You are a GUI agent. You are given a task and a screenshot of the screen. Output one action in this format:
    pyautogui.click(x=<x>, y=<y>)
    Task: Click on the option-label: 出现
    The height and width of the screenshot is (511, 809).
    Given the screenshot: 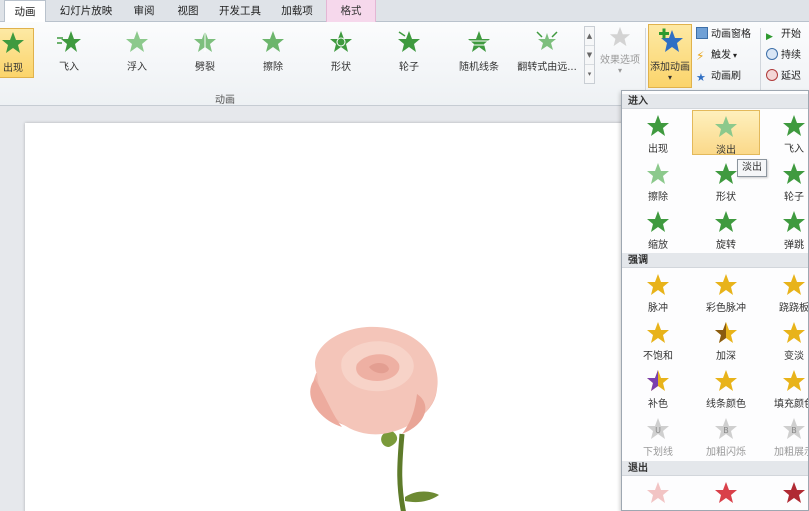 What is the action you would take?
    pyautogui.click(x=658, y=149)
    